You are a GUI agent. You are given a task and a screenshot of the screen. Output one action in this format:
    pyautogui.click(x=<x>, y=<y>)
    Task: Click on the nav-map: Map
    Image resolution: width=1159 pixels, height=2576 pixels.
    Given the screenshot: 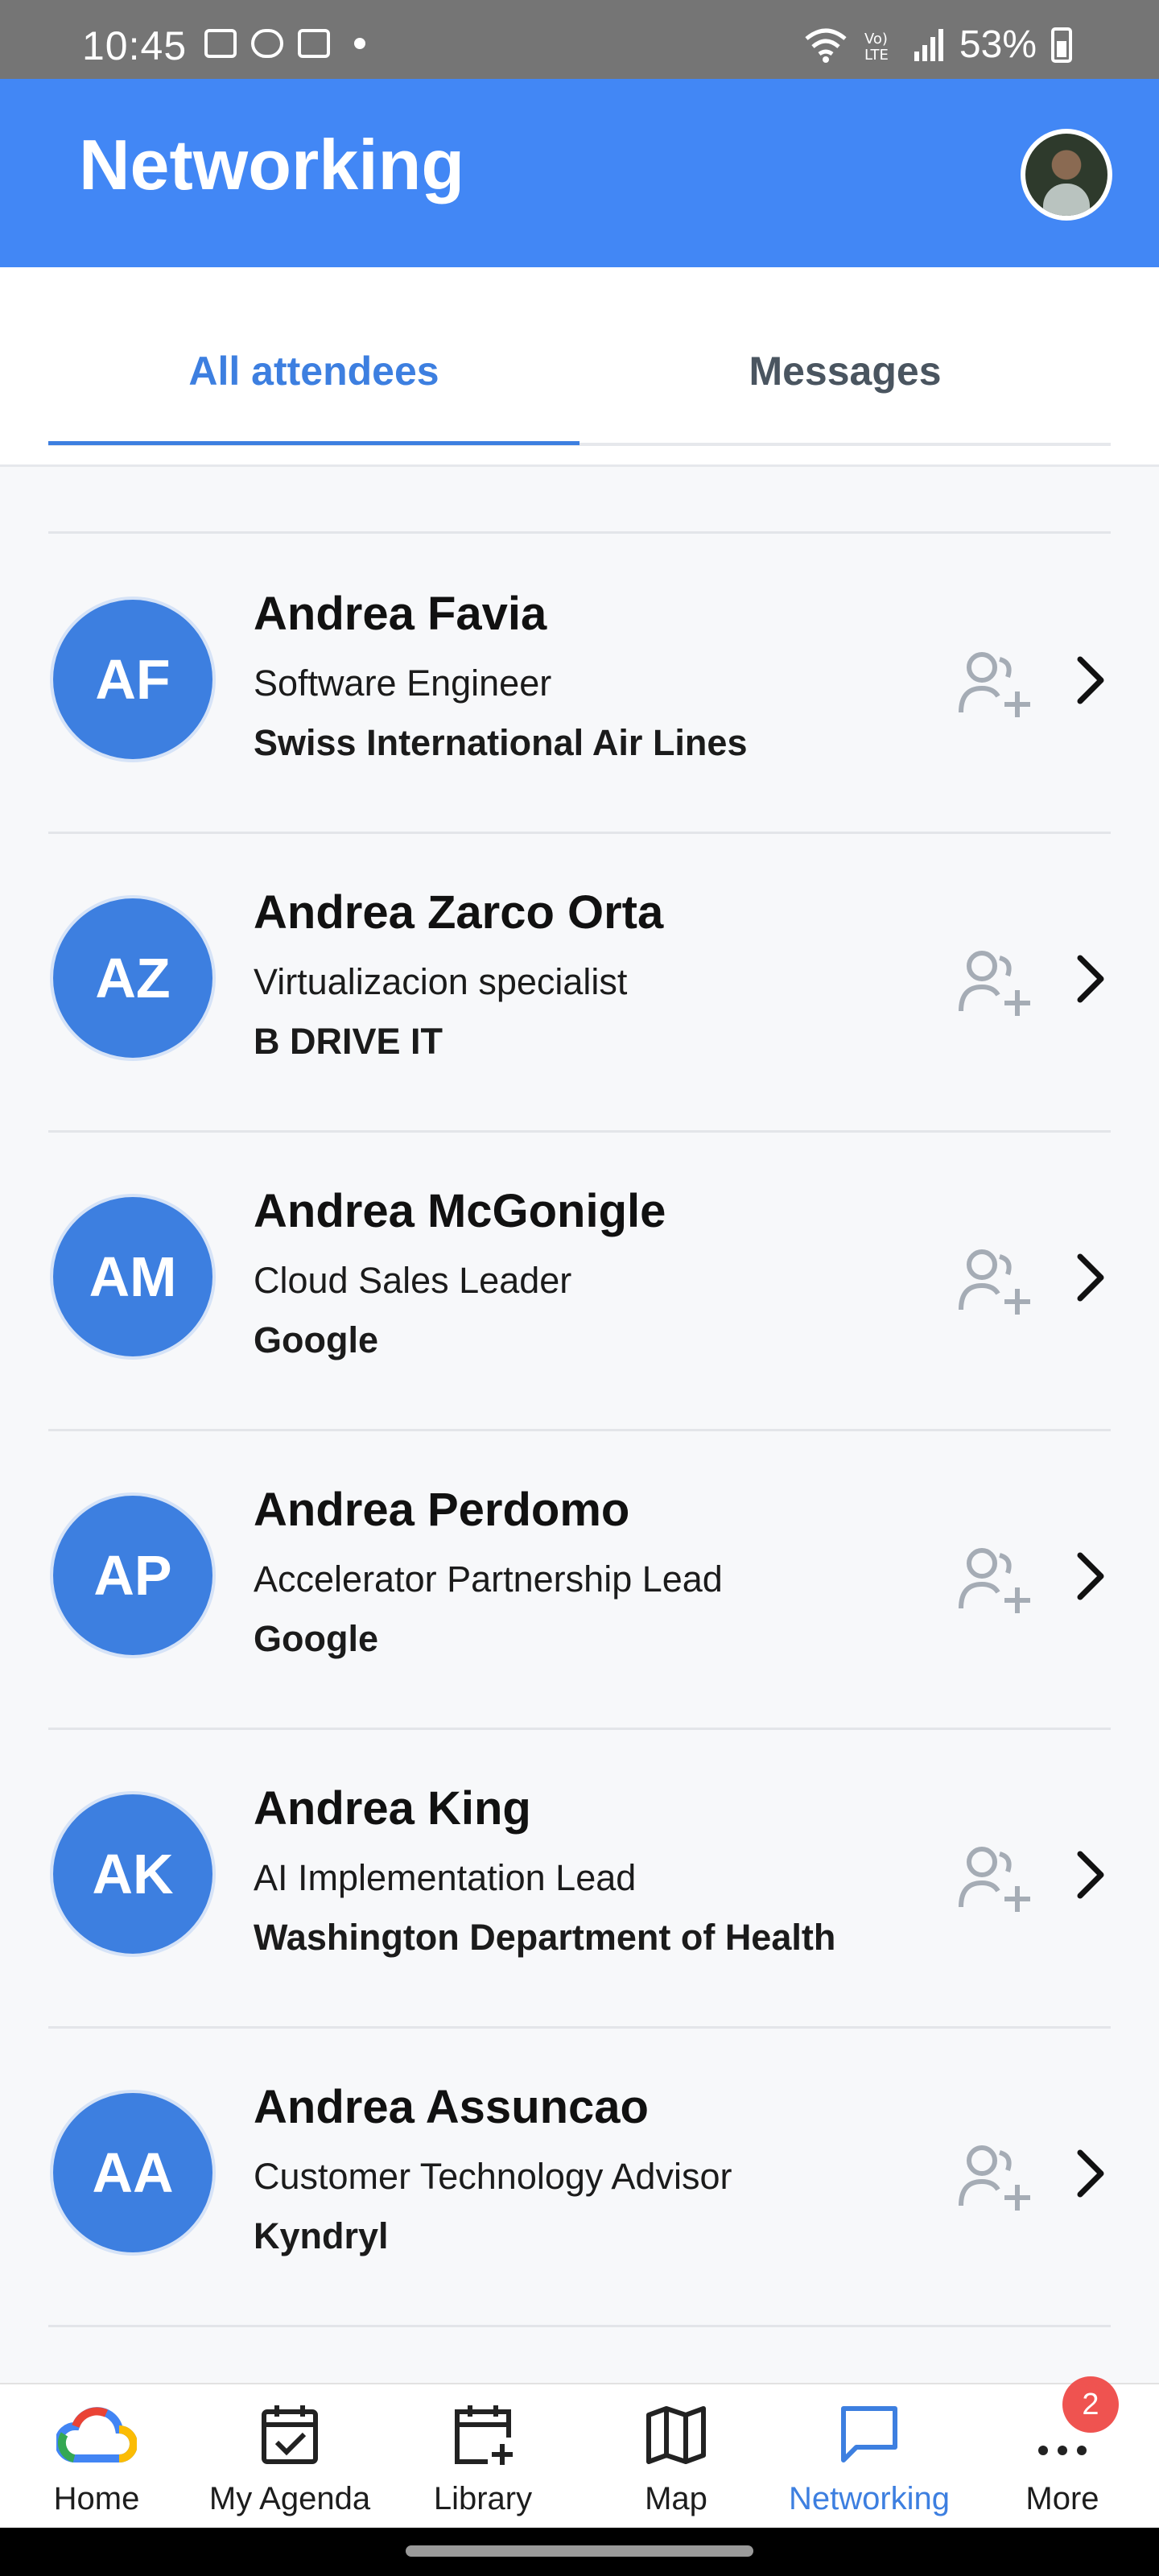 What is the action you would take?
    pyautogui.click(x=676, y=2462)
    